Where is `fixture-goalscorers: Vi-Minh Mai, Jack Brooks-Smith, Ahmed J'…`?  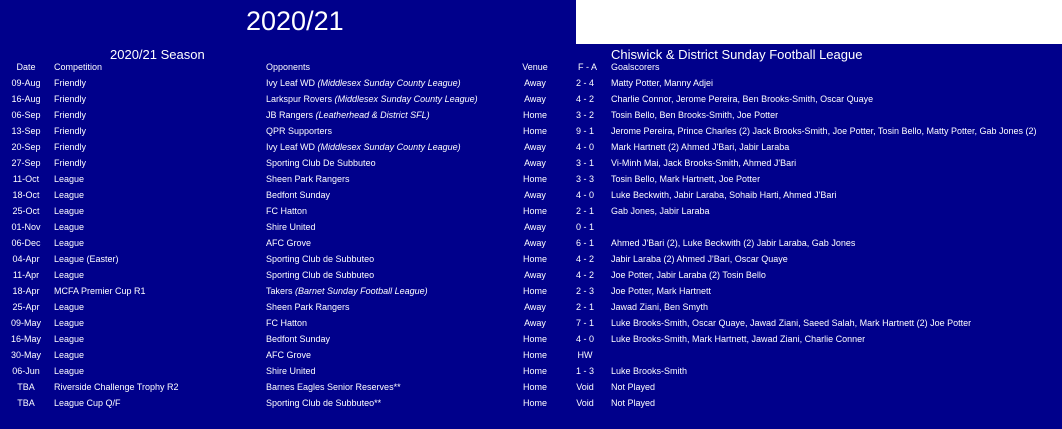
fixture-goalscorers: Vi-Minh Mai, Jack Brooks-Smith, Ahmed J'… is located at coordinates (704, 163).